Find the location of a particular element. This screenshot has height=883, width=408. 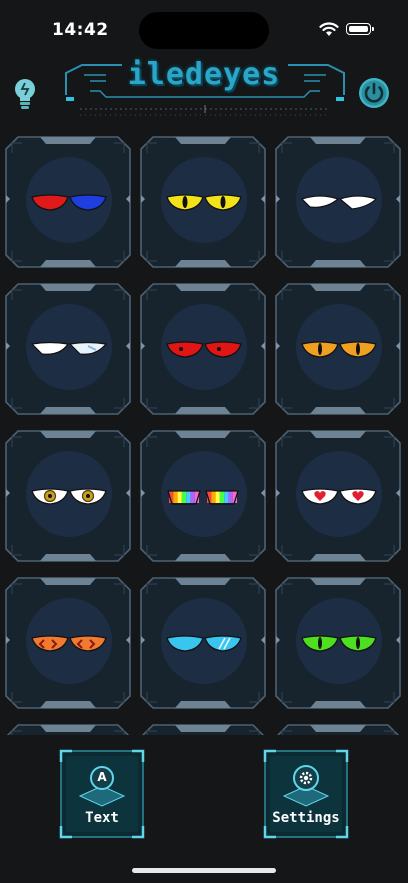

eye-preset-green-cat is located at coordinates (338, 643).